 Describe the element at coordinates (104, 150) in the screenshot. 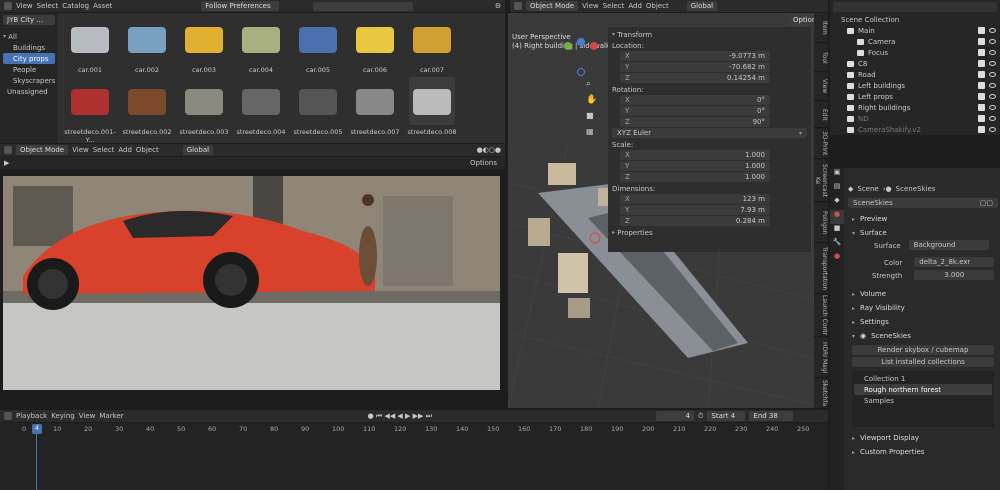

I see `render-menu-select: Select` at that location.